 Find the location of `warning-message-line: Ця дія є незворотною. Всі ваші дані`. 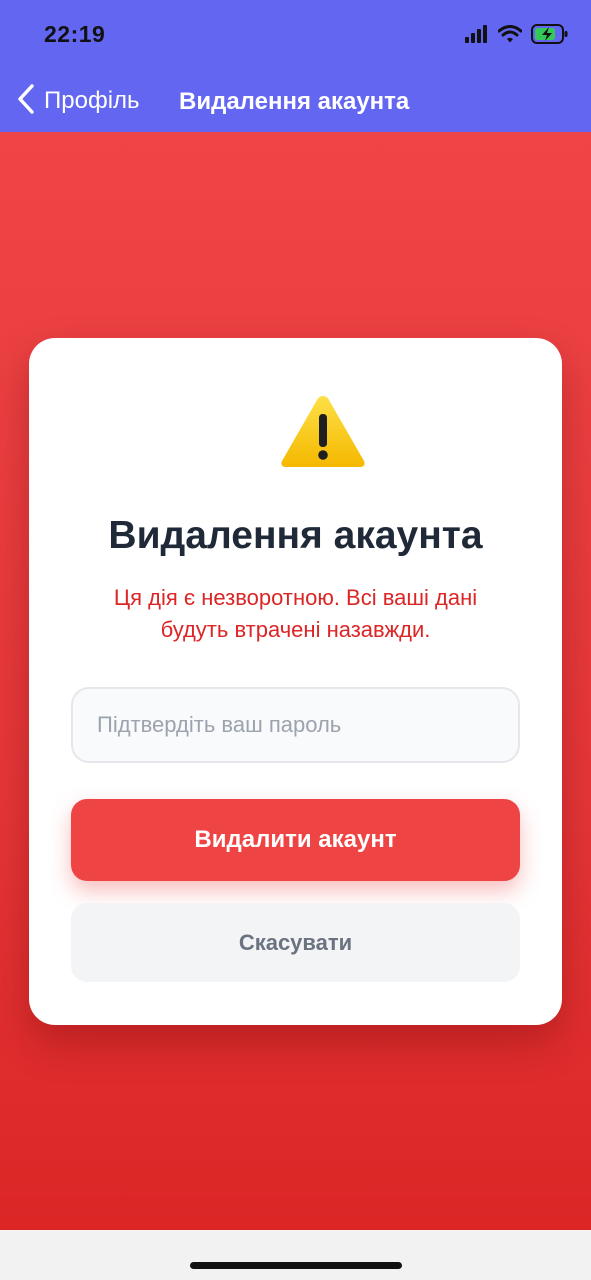

warning-message-line: Ця дія є незворотною. Всі ваші дані is located at coordinates (295, 597).